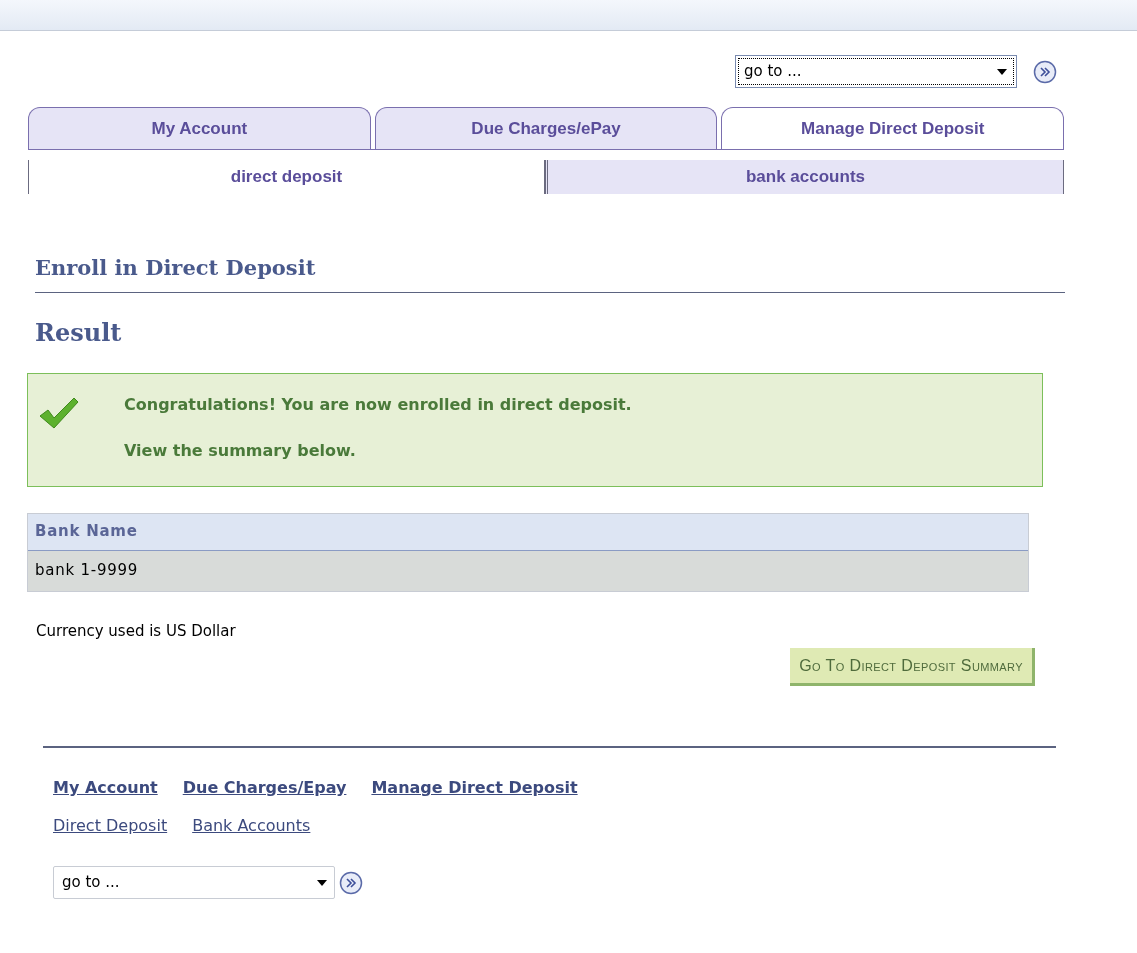 The height and width of the screenshot is (953, 1137). I want to click on footer-link: My Account, so click(105, 788).